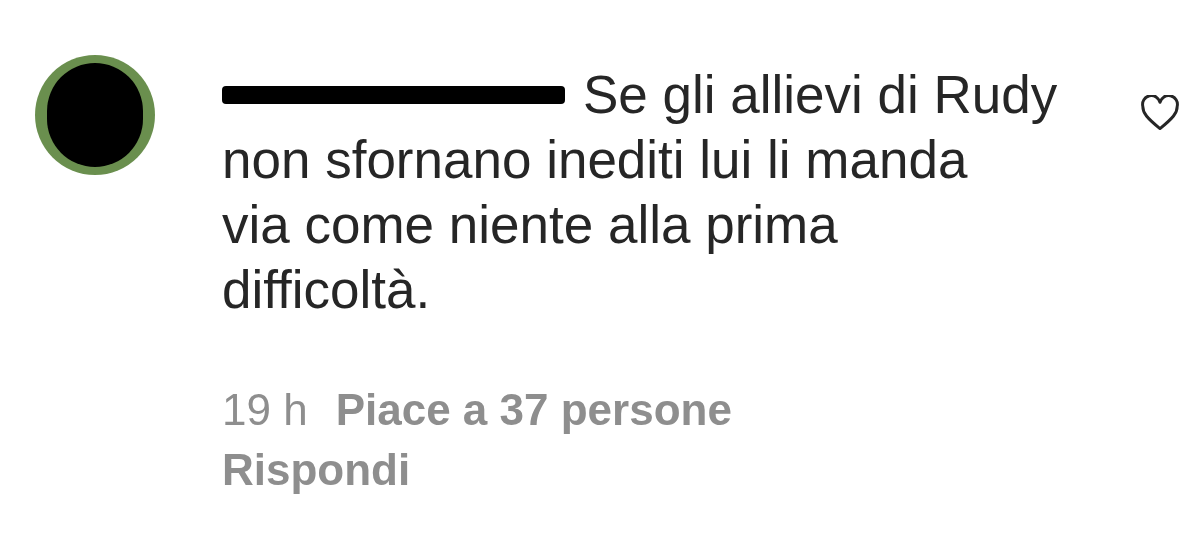 Image resolution: width=1200 pixels, height=557 pixels. Describe the element at coordinates (820, 95) in the screenshot. I see `comment-text: Se gli allievi di Rudy` at that location.